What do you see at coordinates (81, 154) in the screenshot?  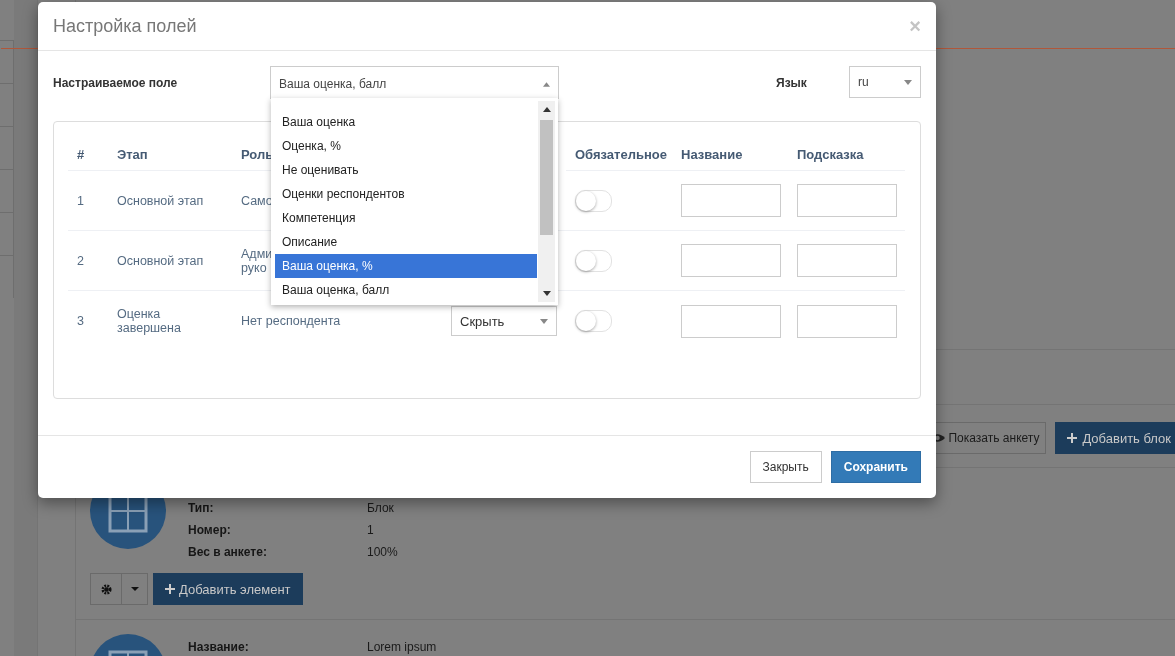 I see `column-header: #` at bounding box center [81, 154].